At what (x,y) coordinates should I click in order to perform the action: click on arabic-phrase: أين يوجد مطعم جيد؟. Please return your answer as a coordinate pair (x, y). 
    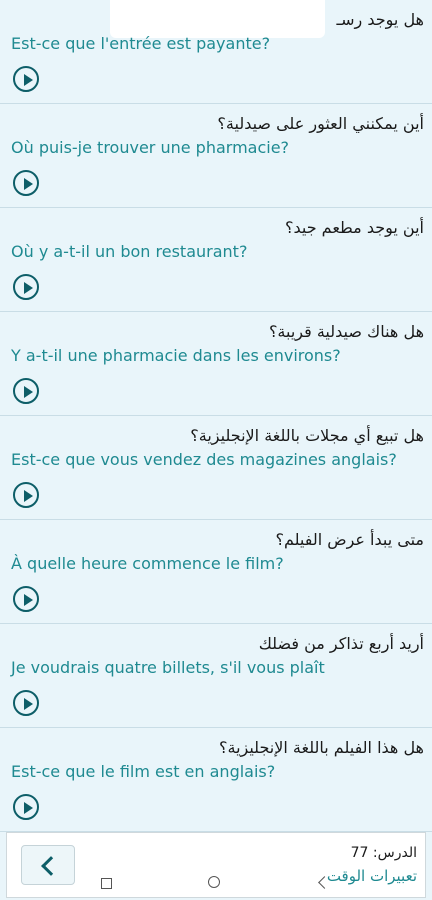
    Looking at the image, I should click on (354, 227).